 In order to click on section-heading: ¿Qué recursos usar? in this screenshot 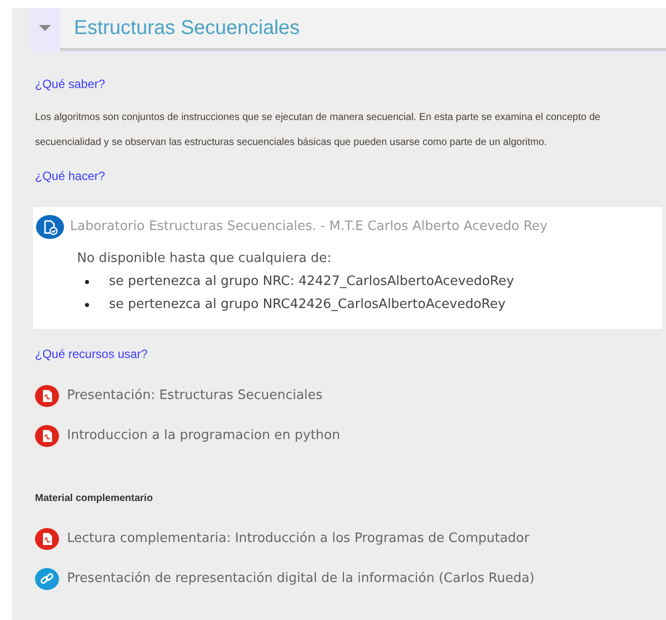, I will do `click(92, 354)`.